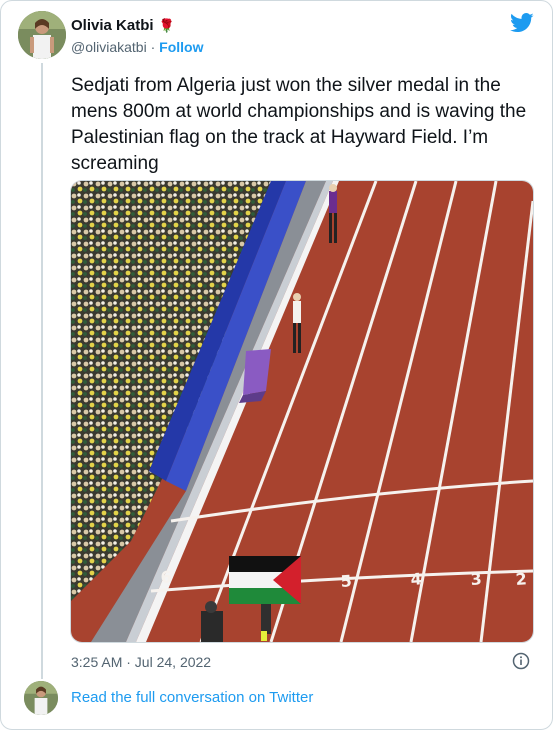 Image resolution: width=553 pixels, height=730 pixels. Describe the element at coordinates (476, 579) in the screenshot. I see `svg-text: 3` at that location.